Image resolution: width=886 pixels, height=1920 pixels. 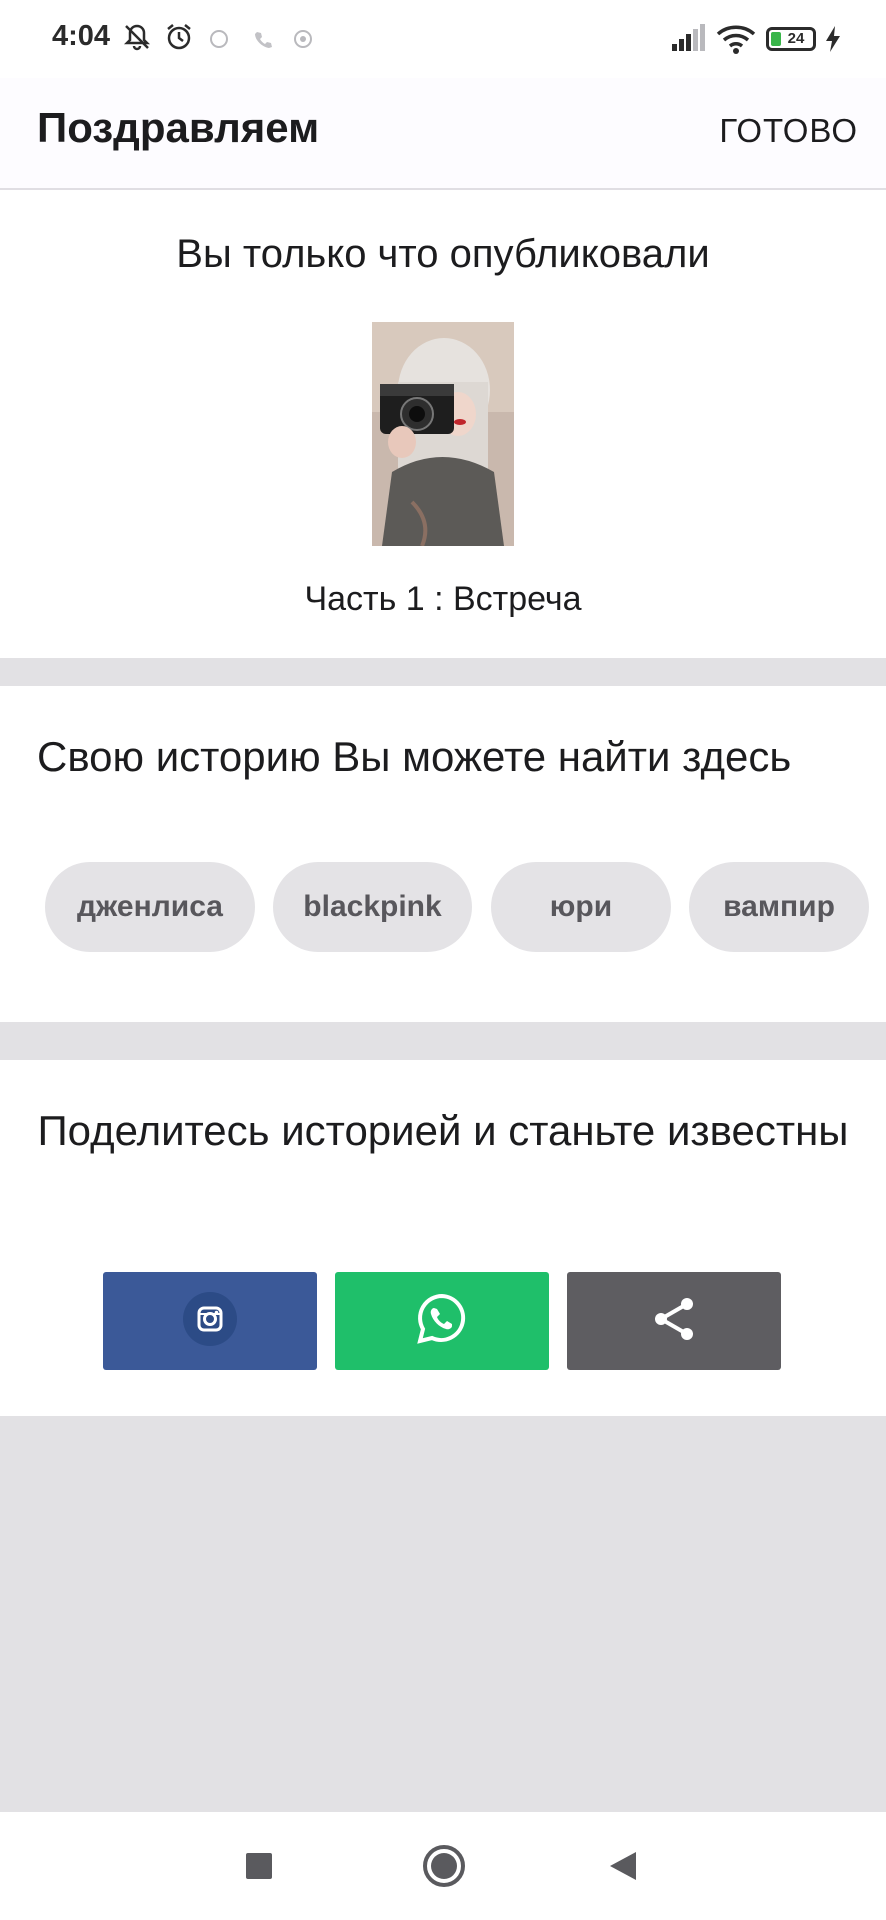 I want to click on system-nav-bar, so click(x=443, y=1866).